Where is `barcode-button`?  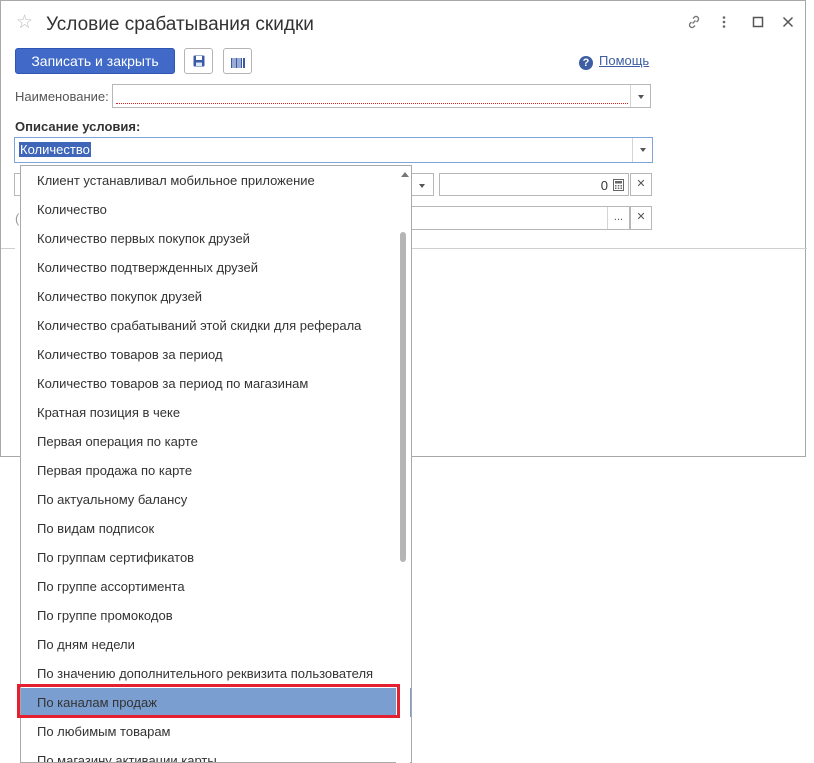 barcode-button is located at coordinates (237, 61).